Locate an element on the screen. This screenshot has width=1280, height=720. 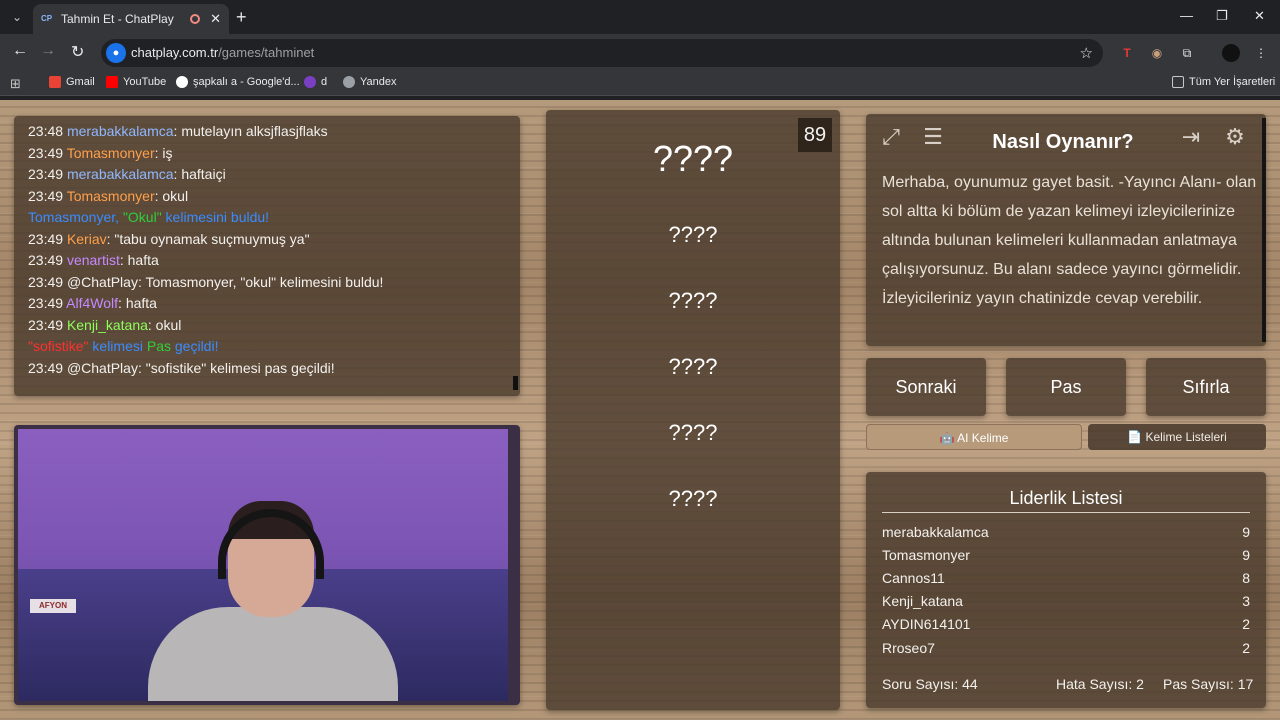
url-text: chatplay.com.tr/games/tahminet is located at coordinates (223, 52).